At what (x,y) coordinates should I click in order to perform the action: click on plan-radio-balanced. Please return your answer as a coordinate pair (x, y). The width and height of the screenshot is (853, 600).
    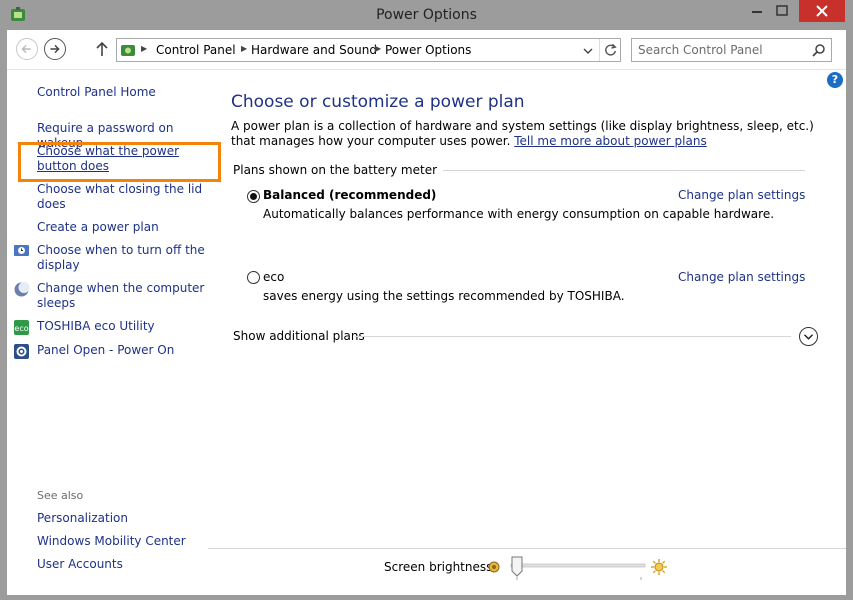
    Looking at the image, I should click on (253, 196).